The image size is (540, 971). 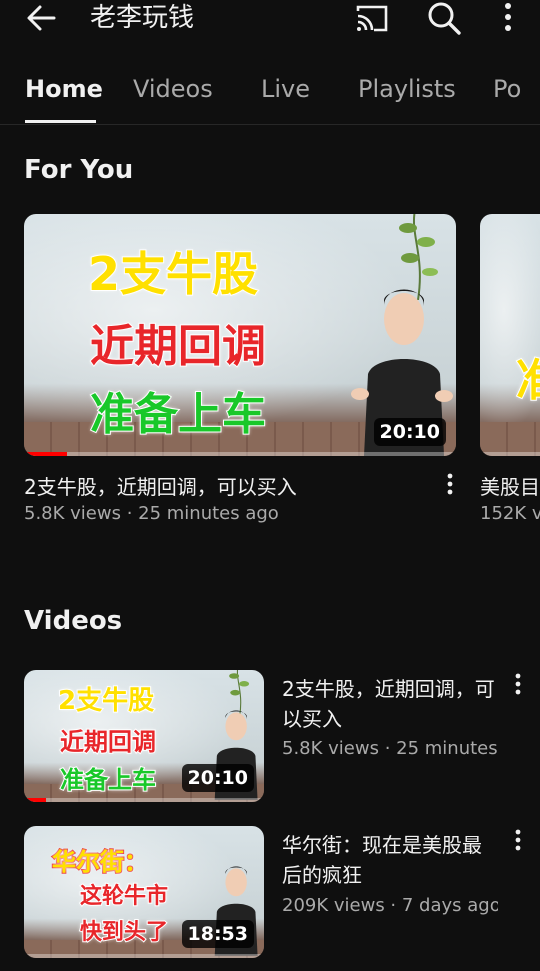 What do you see at coordinates (444, 18) in the screenshot?
I see `search-icon` at bounding box center [444, 18].